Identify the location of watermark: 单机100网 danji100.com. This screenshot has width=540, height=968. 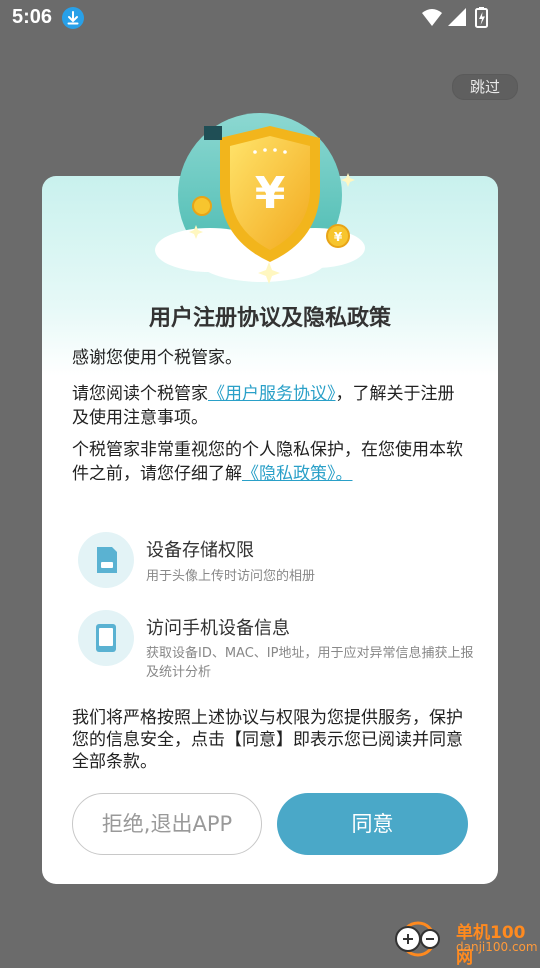
(466, 943).